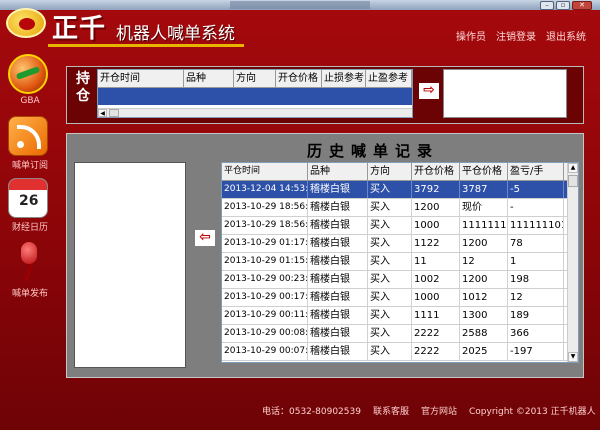  I want to click on cell-time: 2013-10-29 18:56:31, so click(265, 225).